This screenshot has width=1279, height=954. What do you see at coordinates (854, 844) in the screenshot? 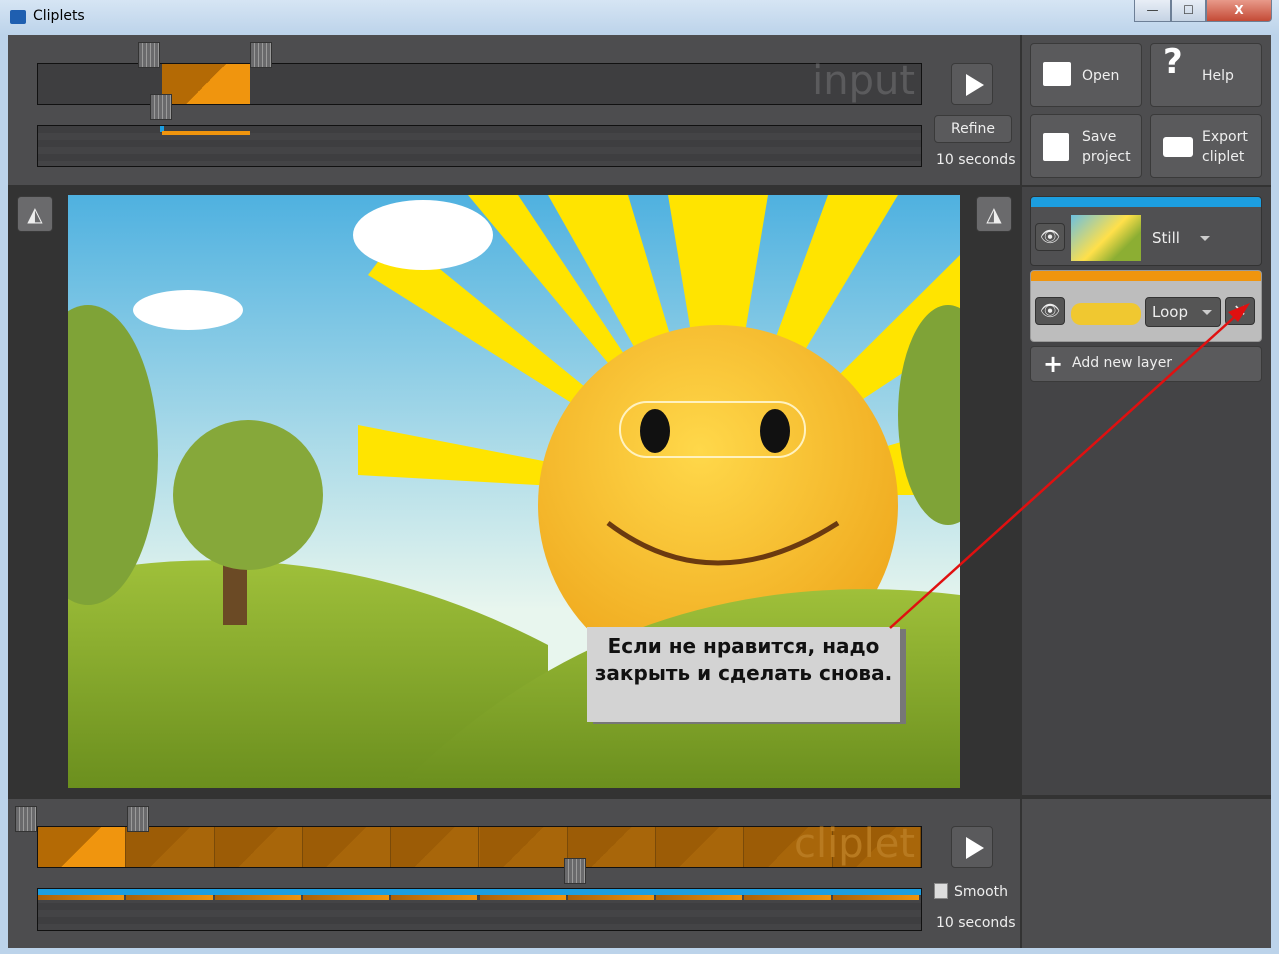
I see `output-watermark: cliplet` at bounding box center [854, 844].